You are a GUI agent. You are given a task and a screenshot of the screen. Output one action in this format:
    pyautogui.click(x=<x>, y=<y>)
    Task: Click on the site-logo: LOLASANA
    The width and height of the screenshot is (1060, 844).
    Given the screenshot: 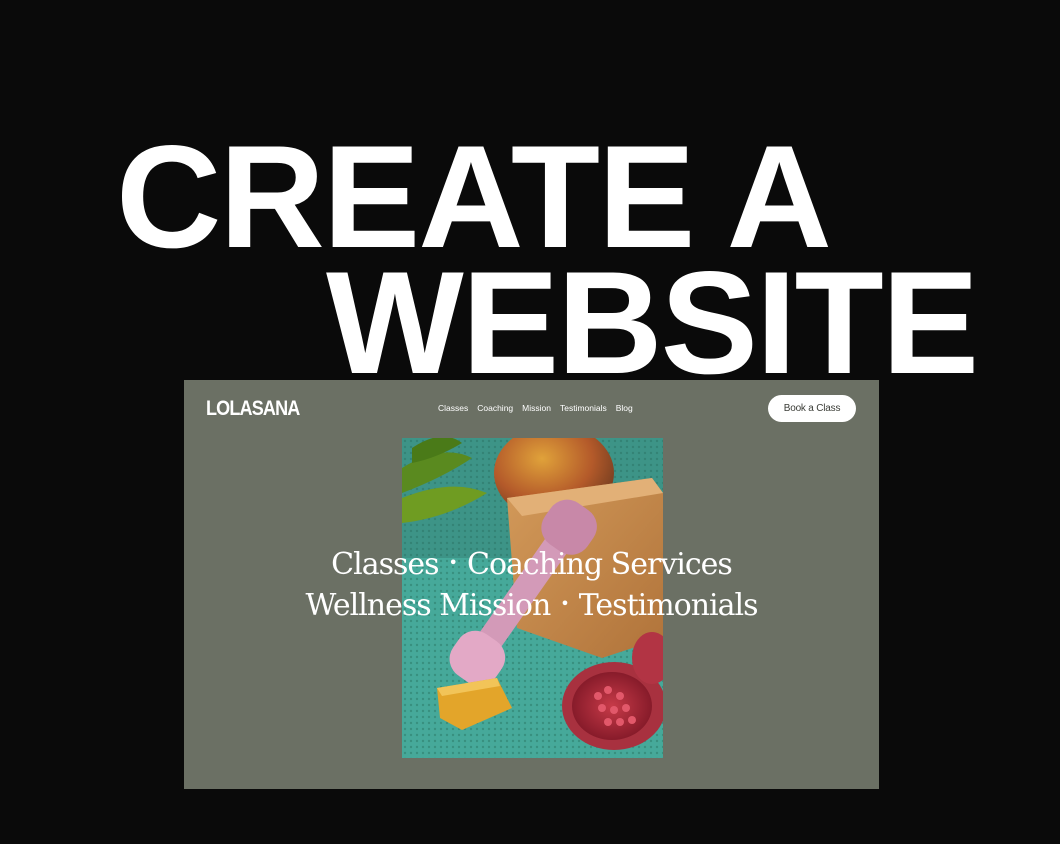 What is the action you would take?
    pyautogui.click(x=253, y=409)
    